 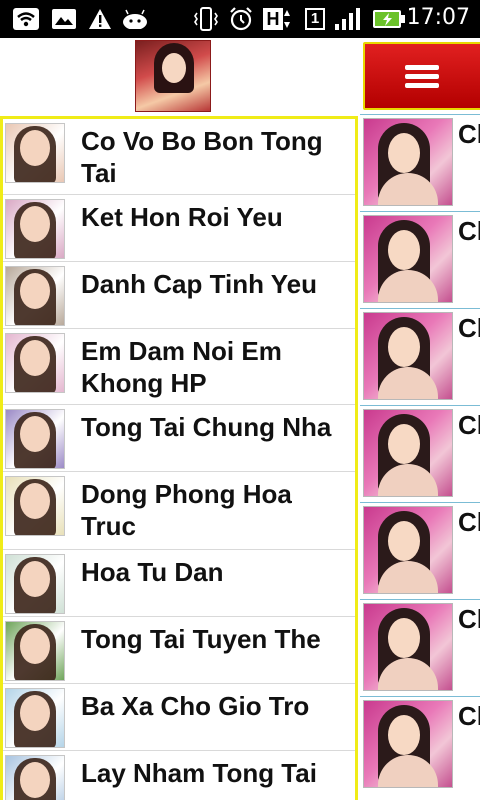 What do you see at coordinates (348, 19) in the screenshot?
I see `signal-icon` at bounding box center [348, 19].